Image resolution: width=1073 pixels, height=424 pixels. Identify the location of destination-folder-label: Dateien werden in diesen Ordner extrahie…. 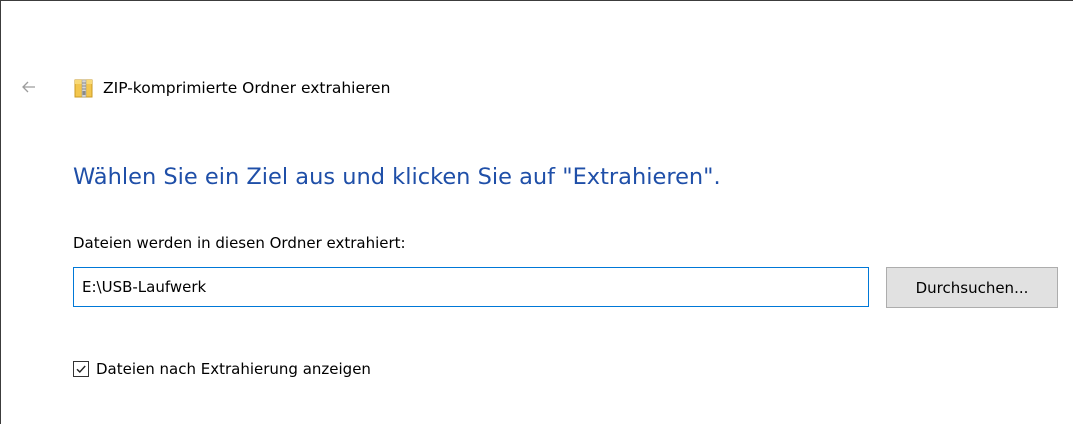
(239, 243).